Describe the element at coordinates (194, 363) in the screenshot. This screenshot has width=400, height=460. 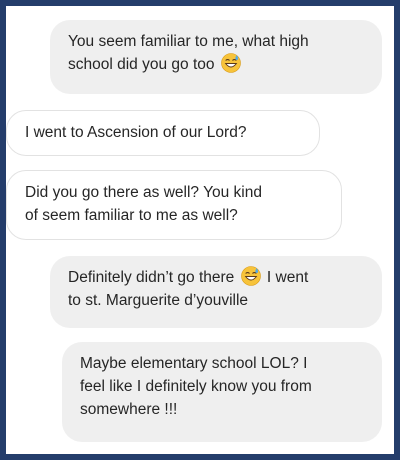
I see `message-text-line: Maybe elementary school LOL? I` at that location.